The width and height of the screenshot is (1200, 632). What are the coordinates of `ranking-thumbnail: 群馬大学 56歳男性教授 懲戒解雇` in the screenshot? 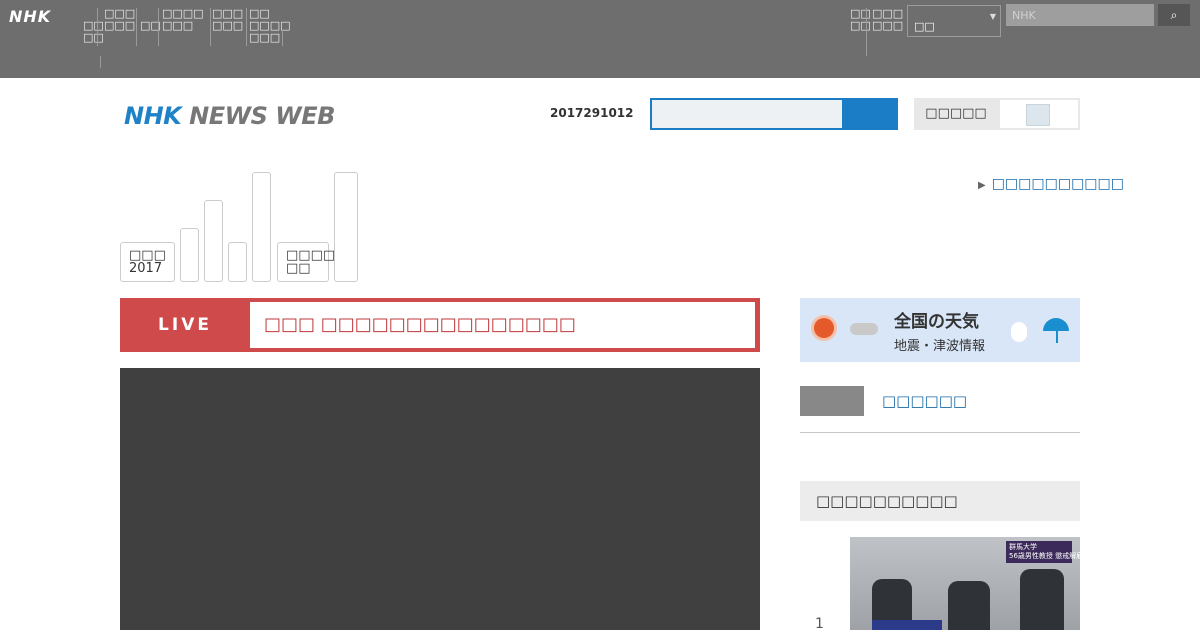 It's located at (965, 583).